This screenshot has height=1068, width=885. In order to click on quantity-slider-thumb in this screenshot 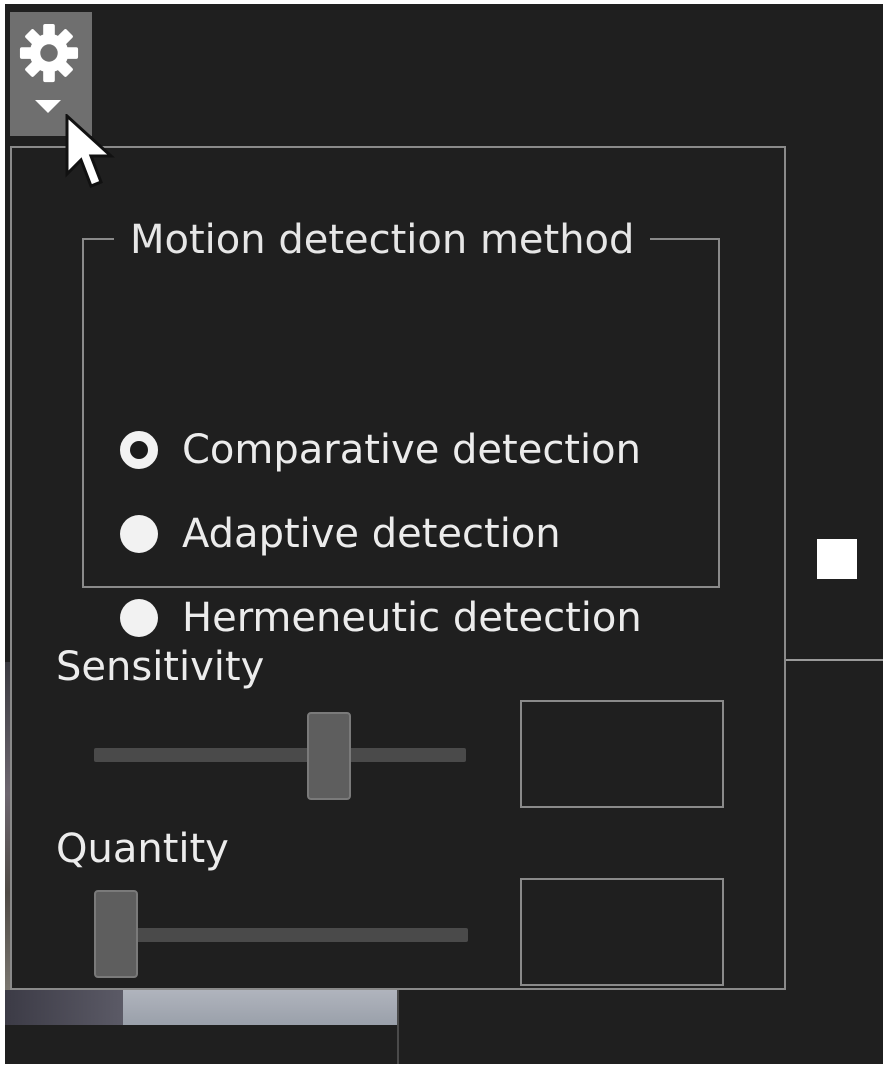, I will do `click(116, 934)`.